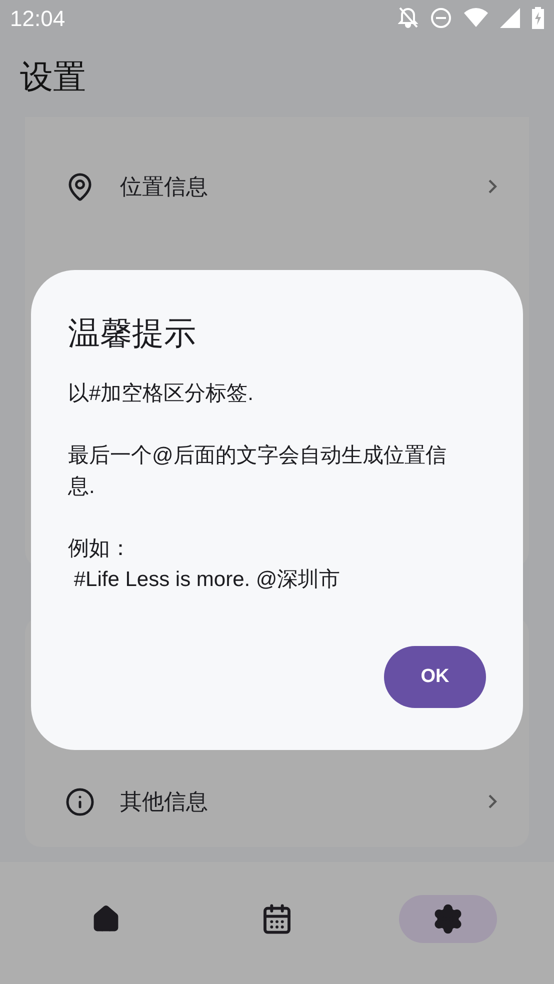  What do you see at coordinates (276, 919) in the screenshot?
I see `calendar-icon` at bounding box center [276, 919].